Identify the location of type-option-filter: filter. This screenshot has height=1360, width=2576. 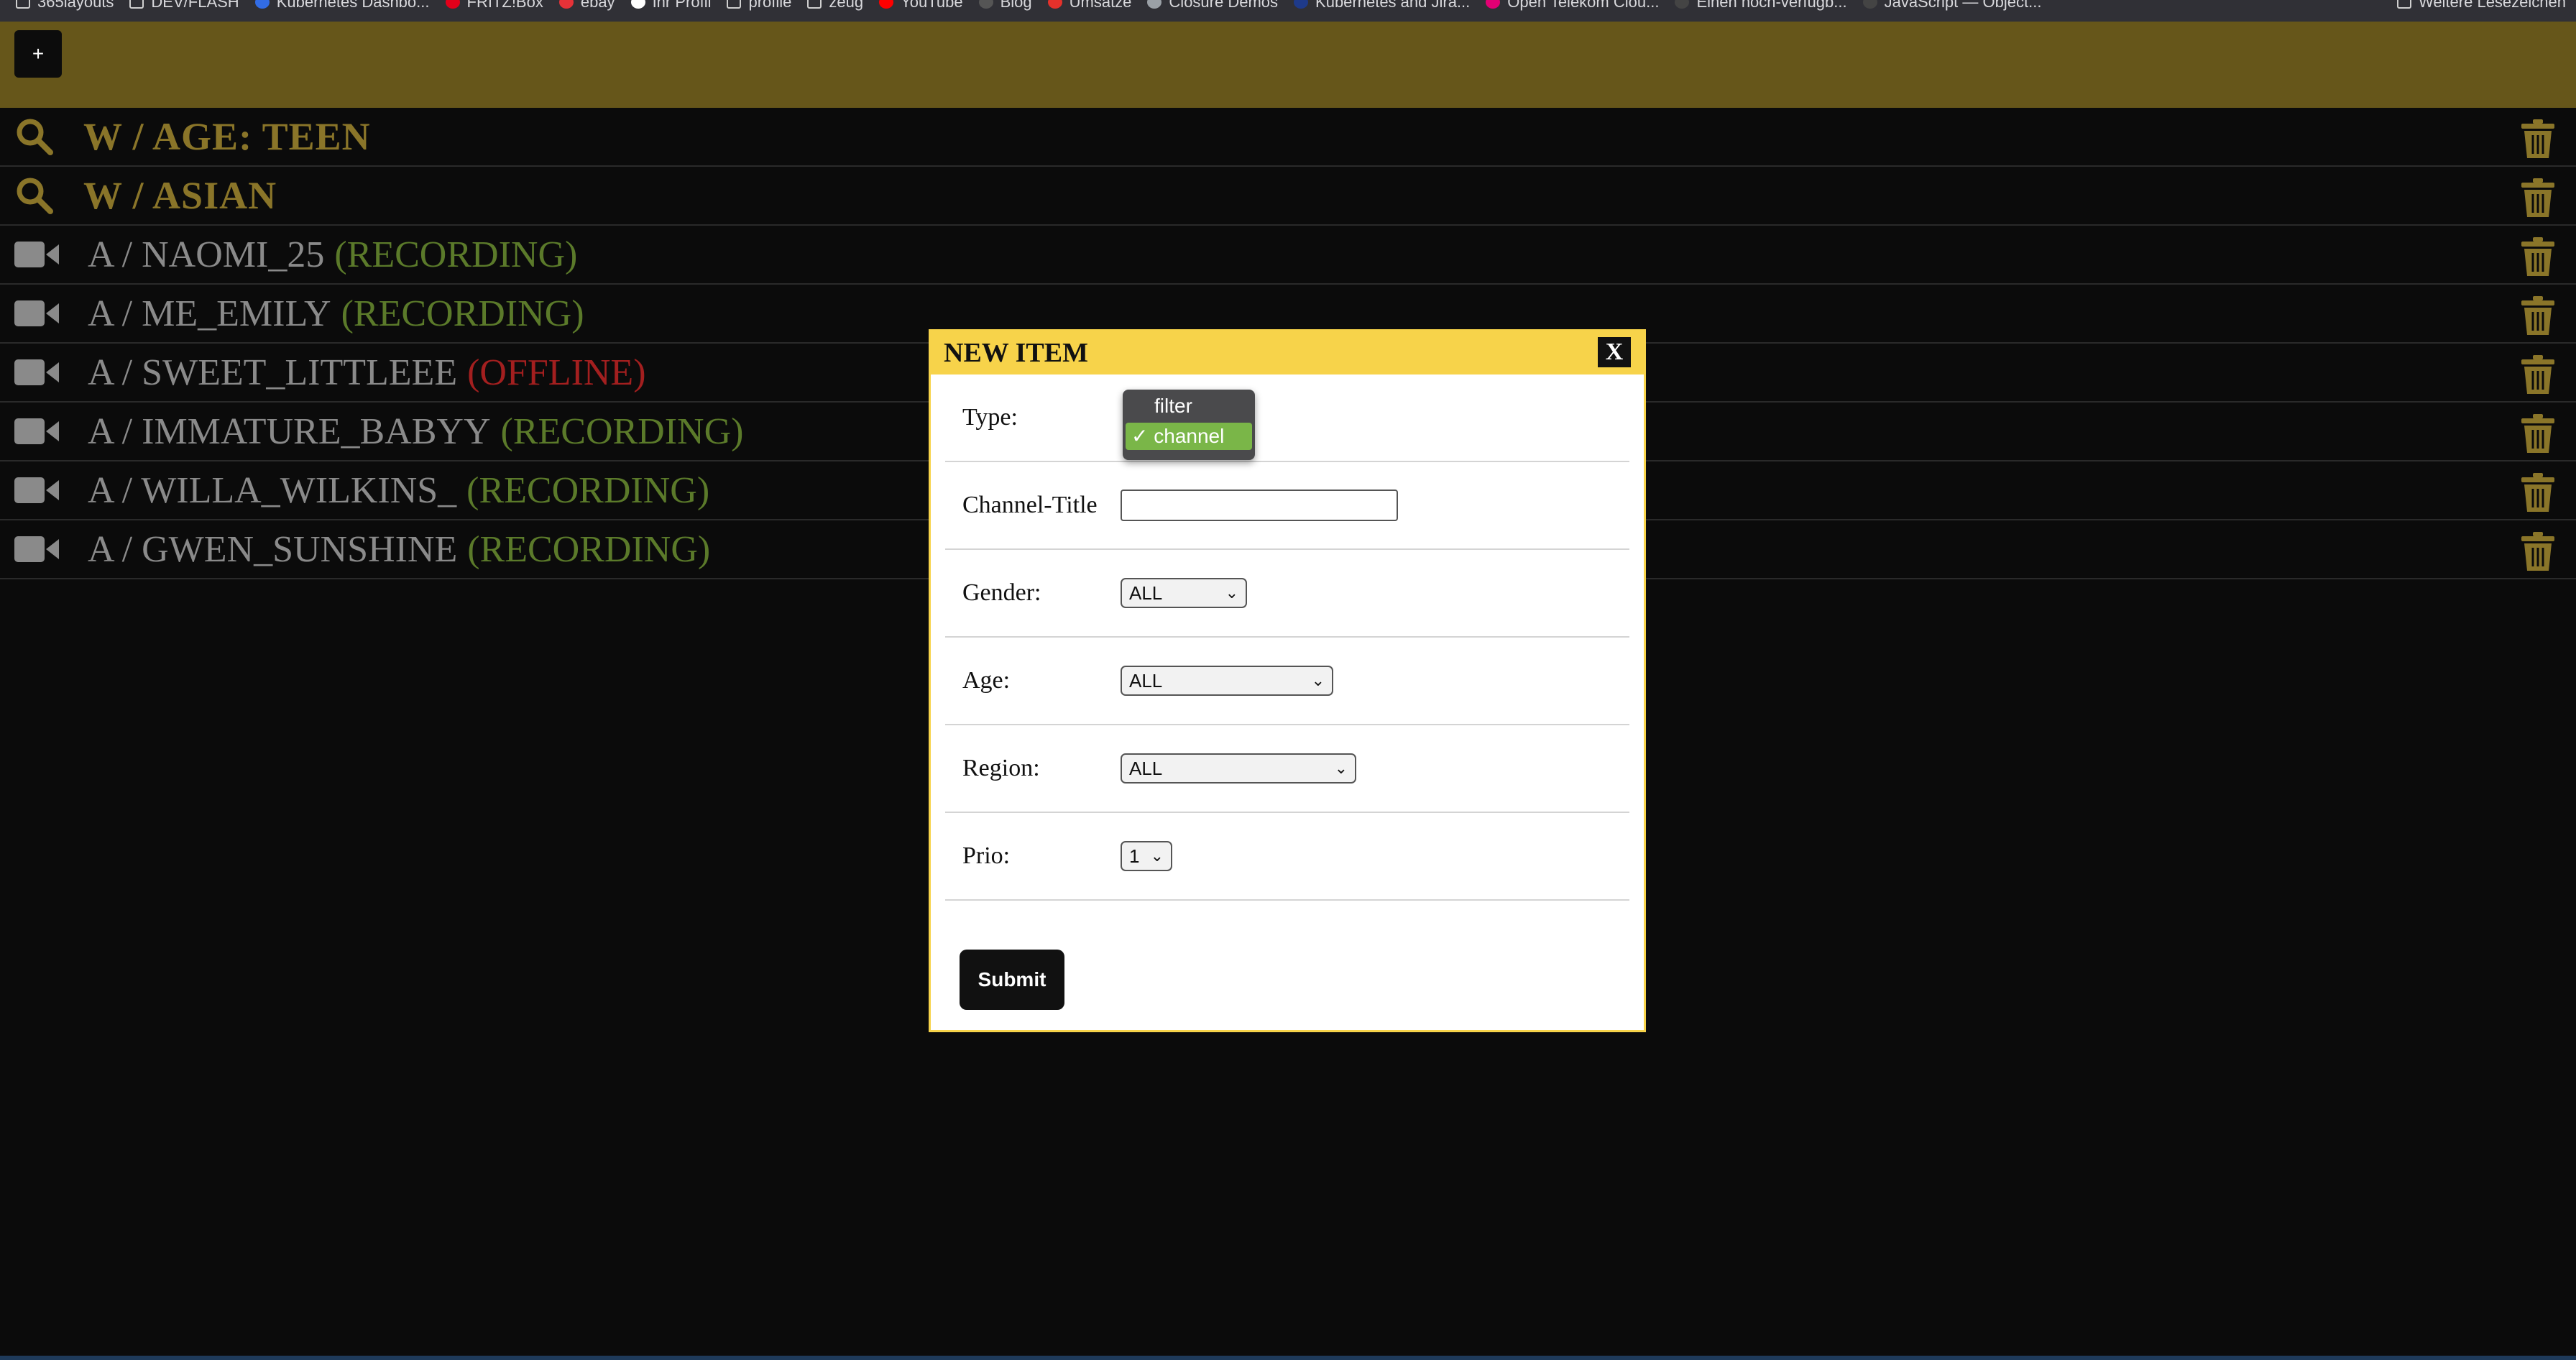
(1189, 406).